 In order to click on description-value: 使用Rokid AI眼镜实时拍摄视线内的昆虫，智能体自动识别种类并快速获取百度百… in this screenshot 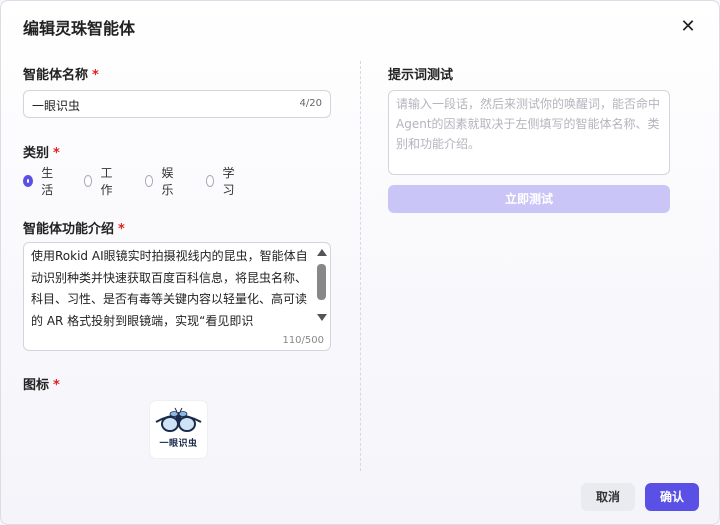, I will do `click(169, 288)`.